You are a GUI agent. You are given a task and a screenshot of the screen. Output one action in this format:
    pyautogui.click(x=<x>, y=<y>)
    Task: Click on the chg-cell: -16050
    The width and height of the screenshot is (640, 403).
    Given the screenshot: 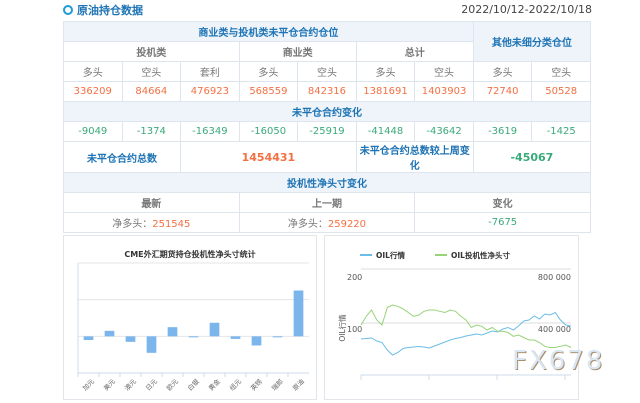 What is the action you would take?
    pyautogui.click(x=268, y=131)
    